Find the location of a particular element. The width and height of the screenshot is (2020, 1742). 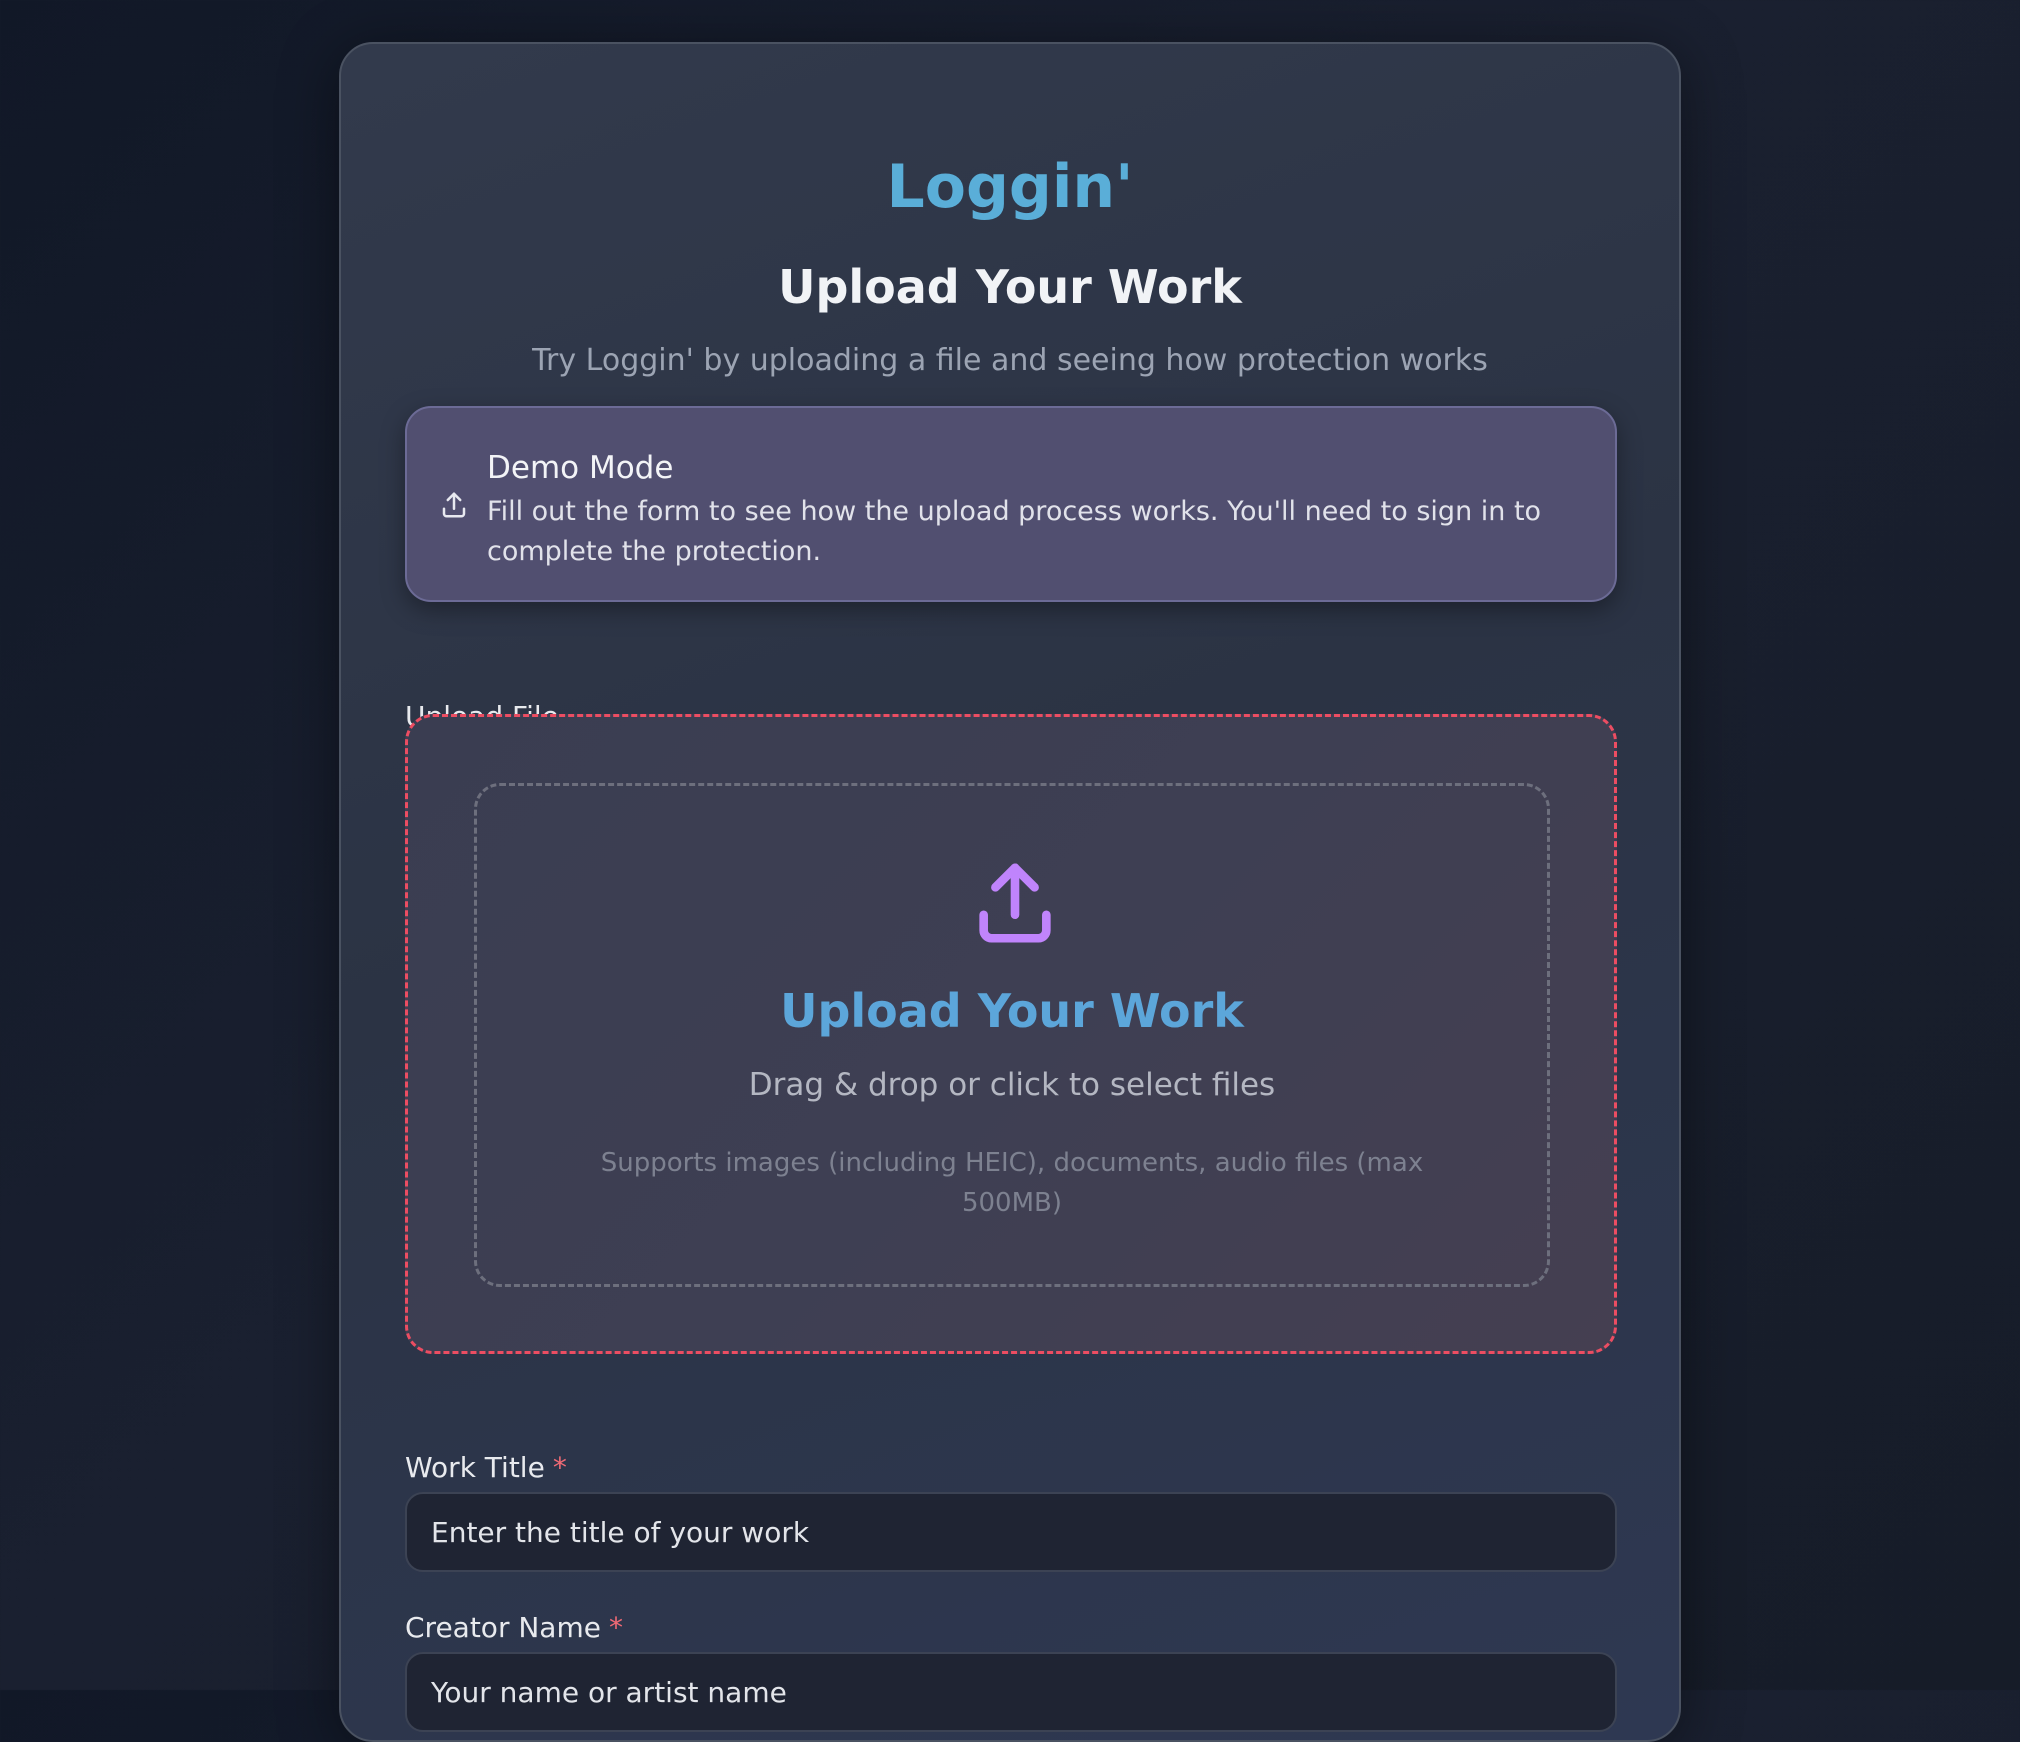

creator-name-label-text: Creator Name is located at coordinates (503, 1627).